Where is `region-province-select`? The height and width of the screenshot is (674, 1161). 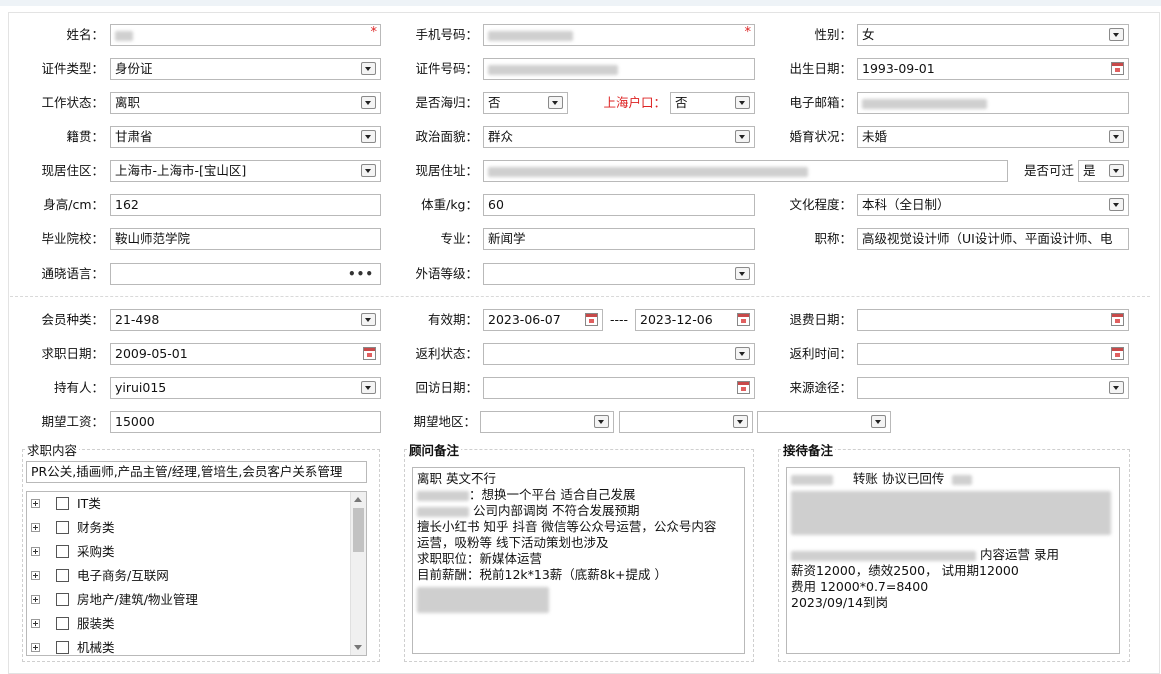 region-province-select is located at coordinates (547, 422).